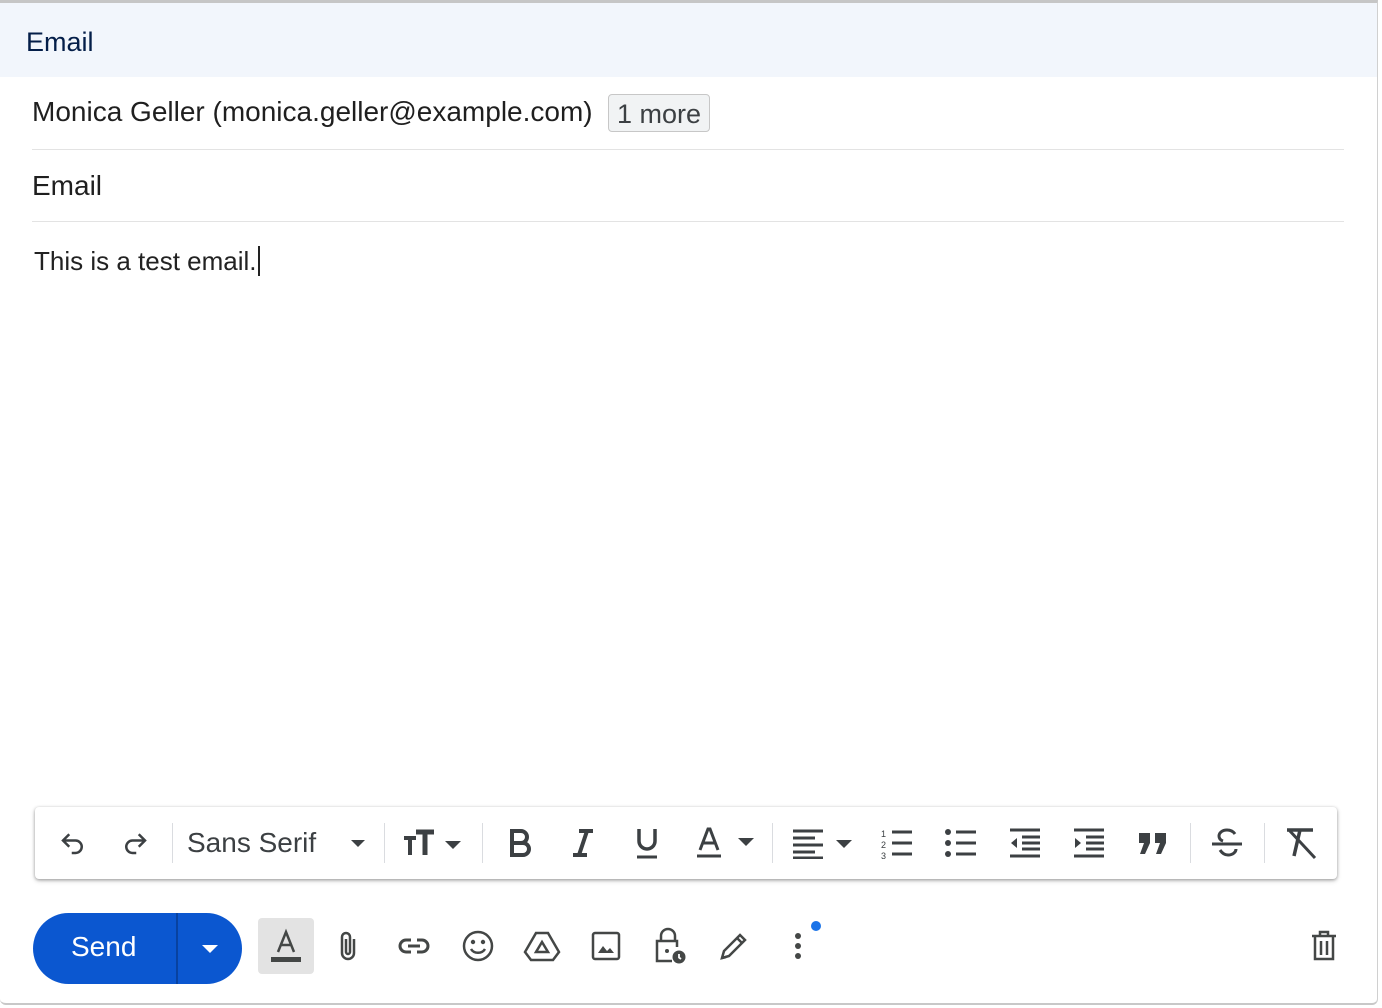  I want to click on italic-icon, so click(583, 843).